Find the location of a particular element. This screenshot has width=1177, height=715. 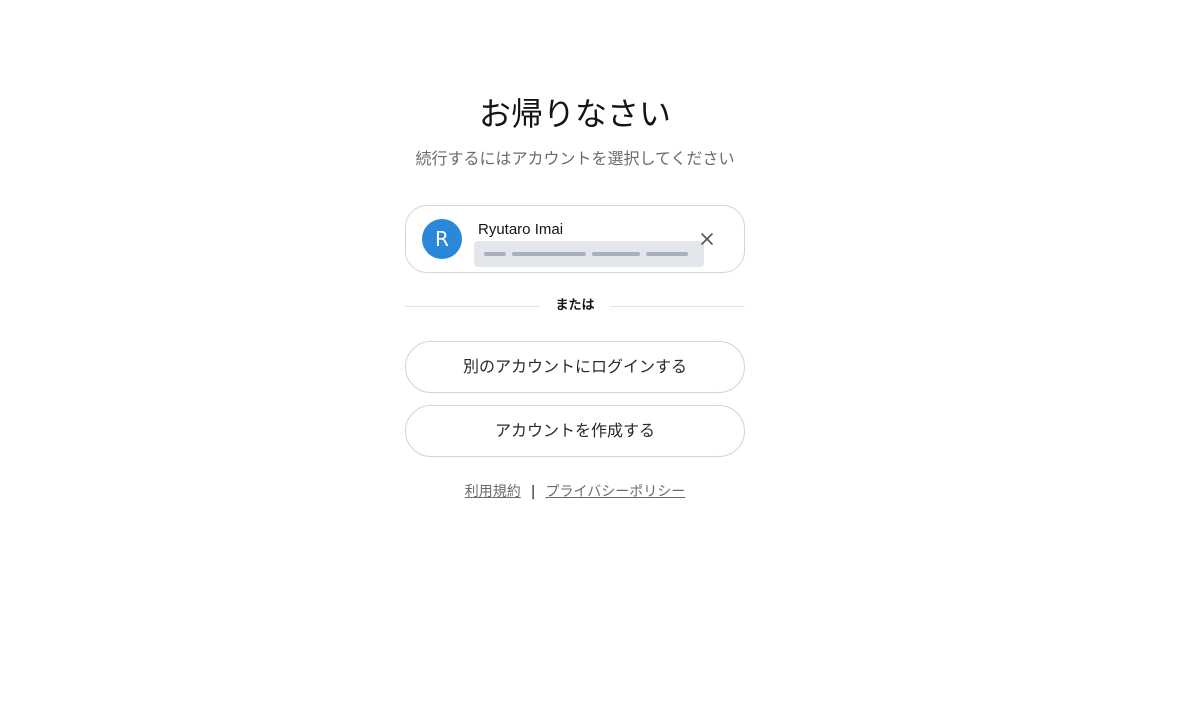

login-other-account-button: 別のアカウントにログインする is located at coordinates (575, 367).